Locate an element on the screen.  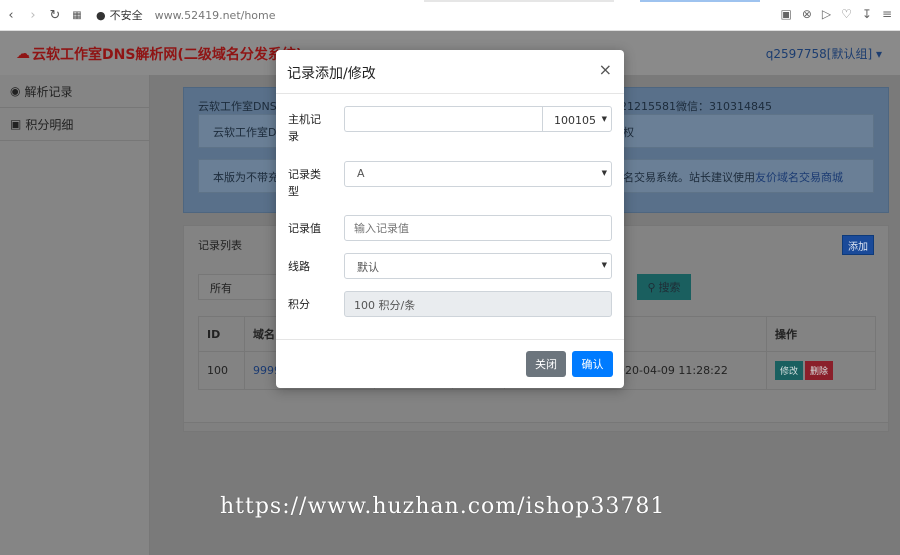
site-brand: ☁ 云软工作室DNS解析网(二级域名分发系统) is located at coordinates (159, 54).